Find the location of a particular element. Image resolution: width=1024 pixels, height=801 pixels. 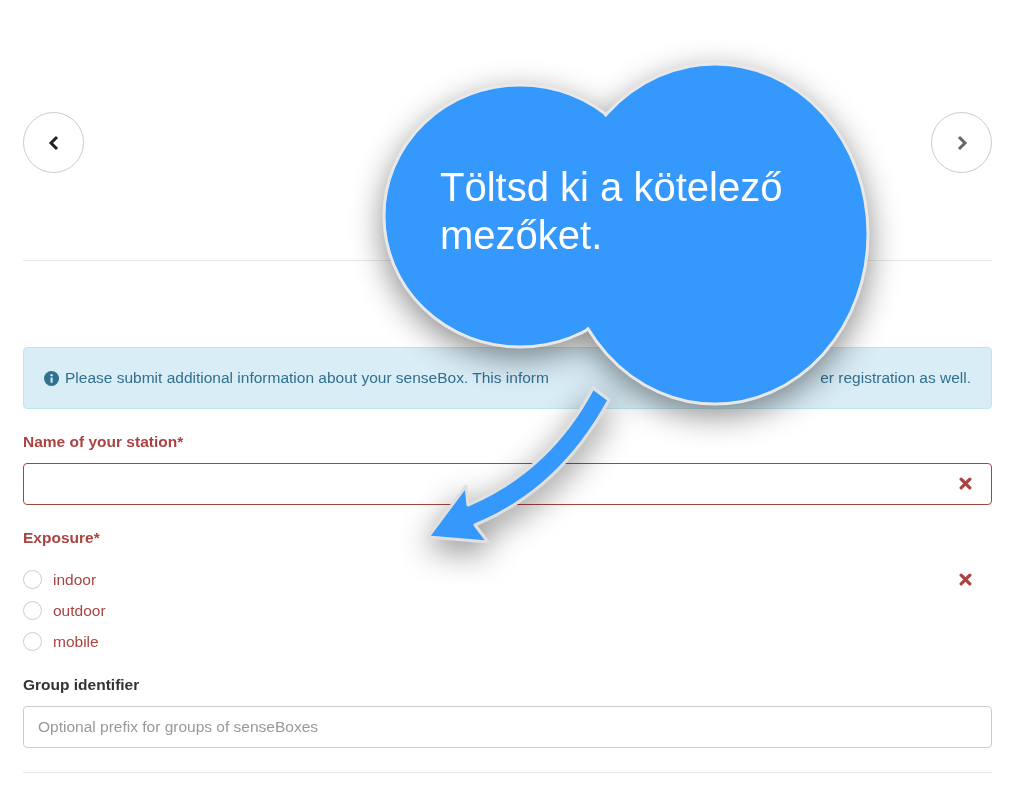

callout-text: Töltsd ki a kötelező mezőket. is located at coordinates (612, 211).